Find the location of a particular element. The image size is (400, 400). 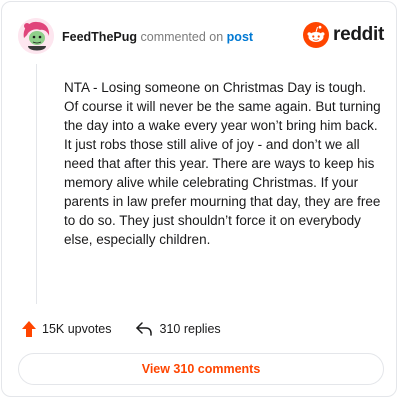

post-link: post is located at coordinates (240, 37).